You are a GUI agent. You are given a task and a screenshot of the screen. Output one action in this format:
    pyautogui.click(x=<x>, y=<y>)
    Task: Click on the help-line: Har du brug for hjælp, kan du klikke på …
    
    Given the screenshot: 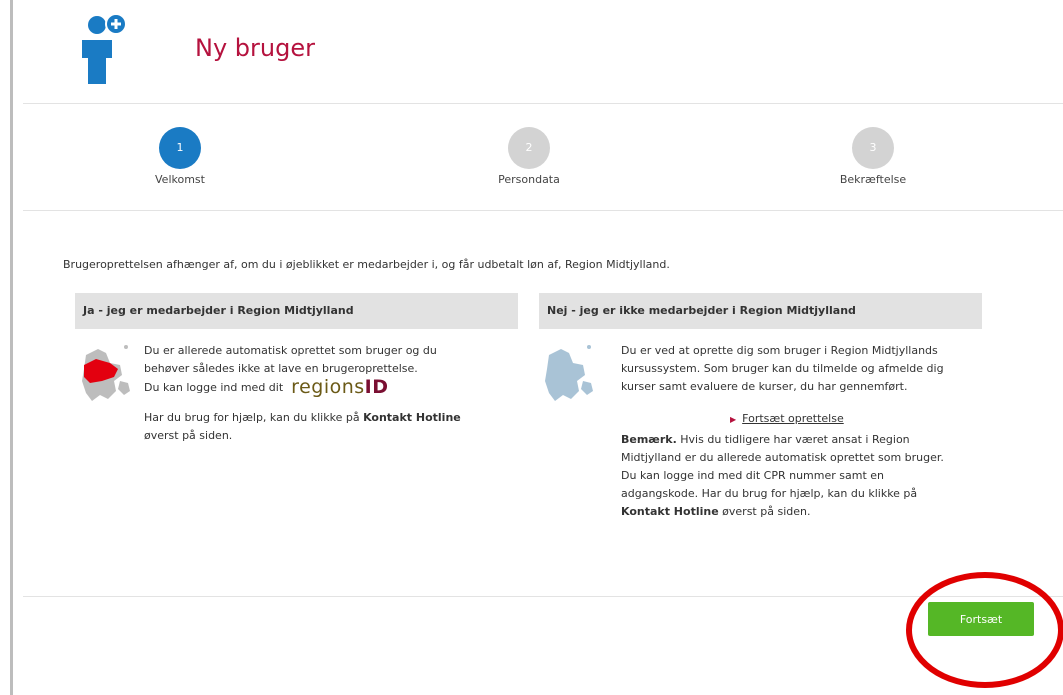 What is the action you would take?
    pyautogui.click(x=302, y=418)
    